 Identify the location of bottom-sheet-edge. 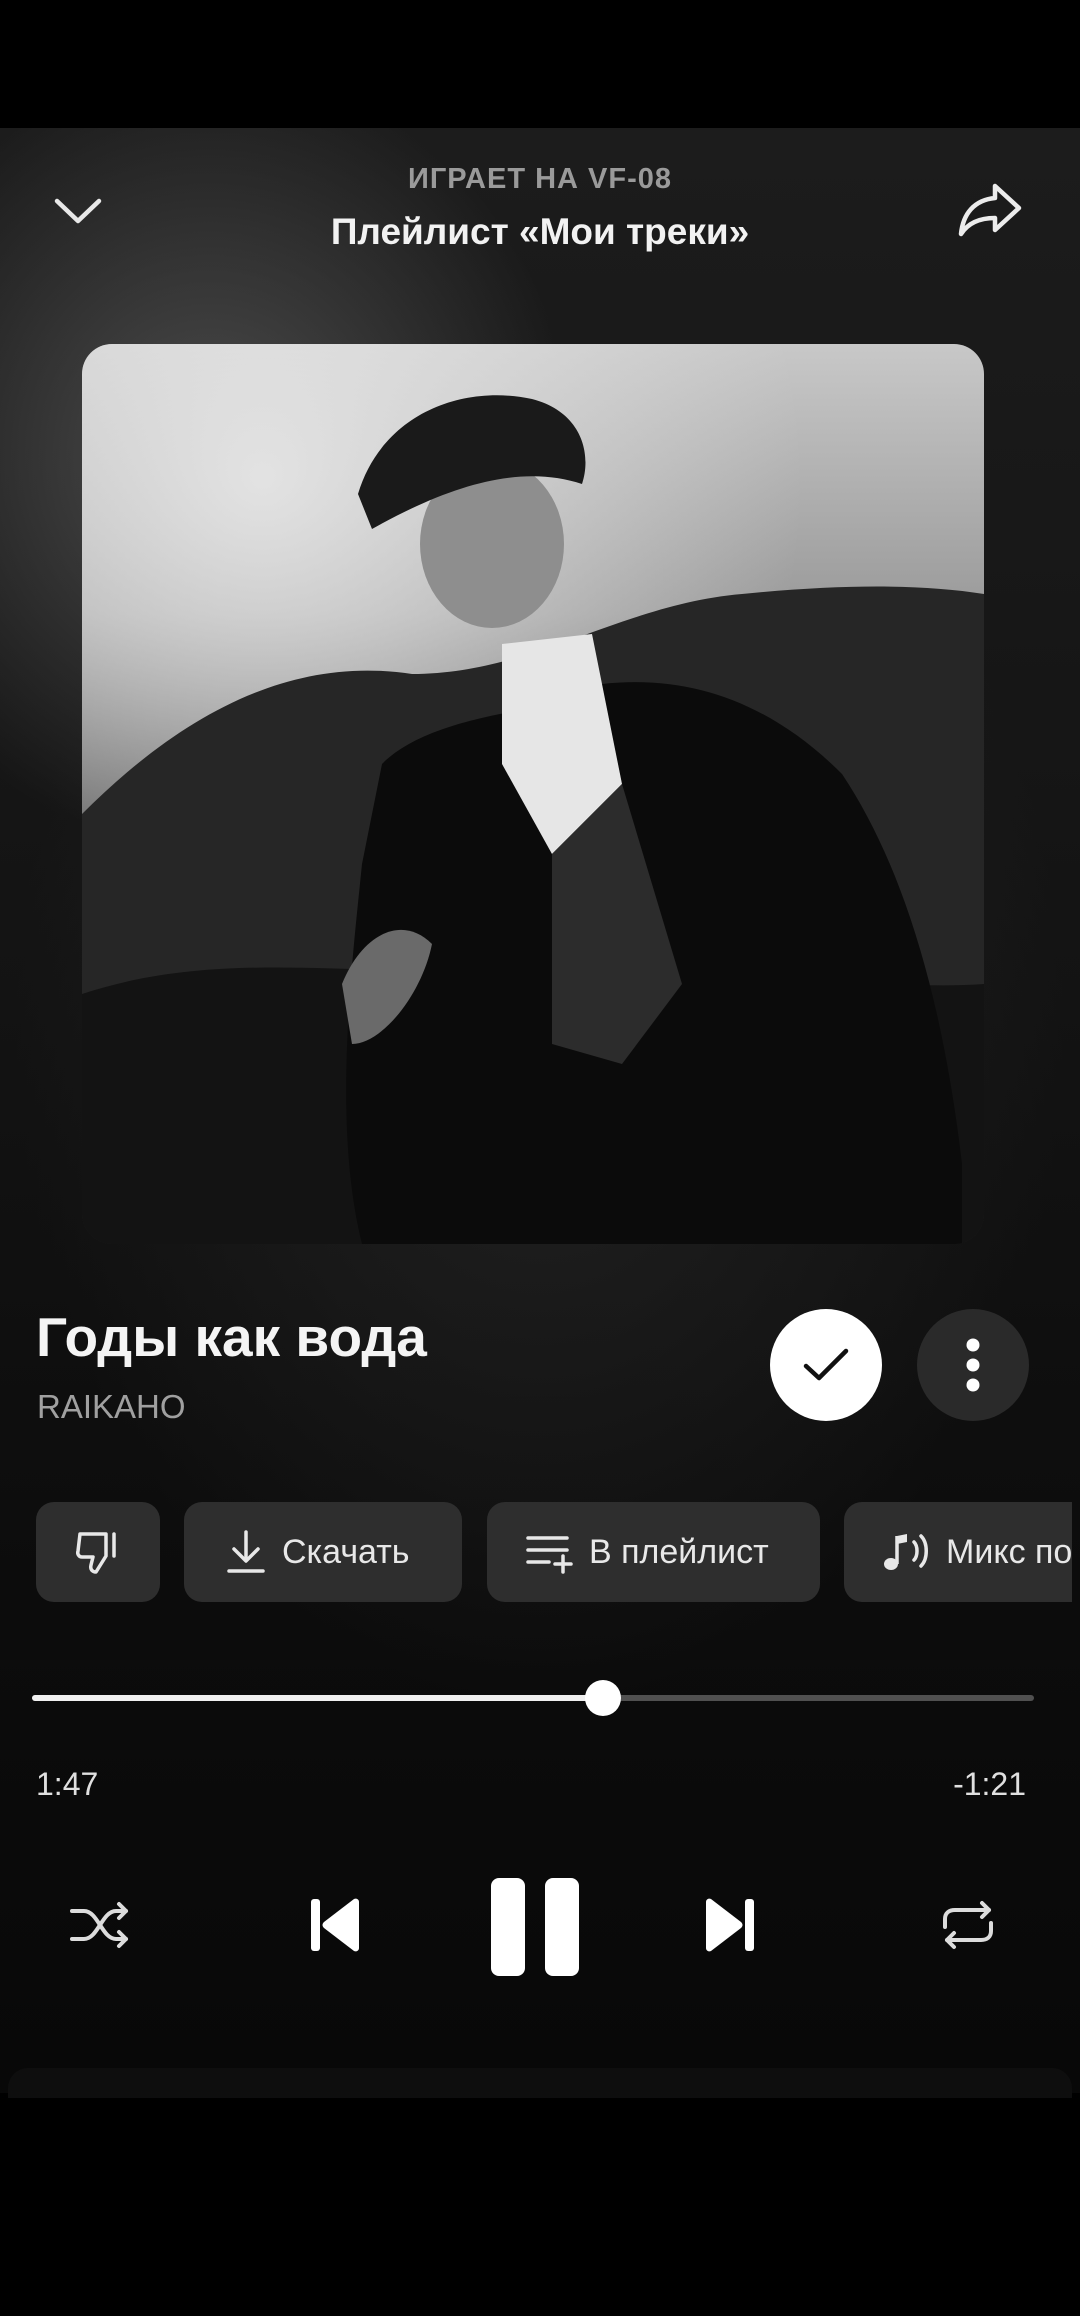
(540, 2083).